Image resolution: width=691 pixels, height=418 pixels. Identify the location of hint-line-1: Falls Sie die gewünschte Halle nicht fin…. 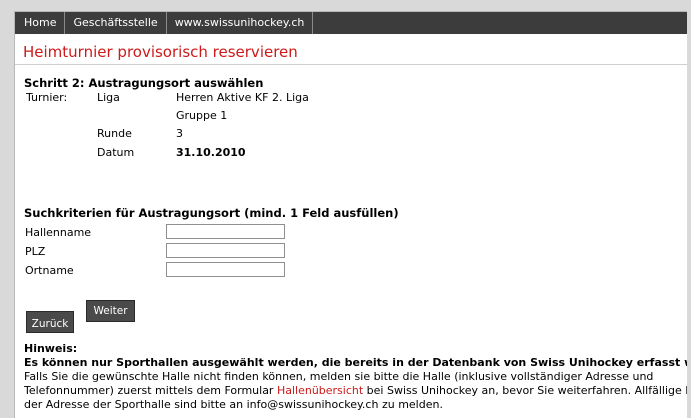
(339, 376).